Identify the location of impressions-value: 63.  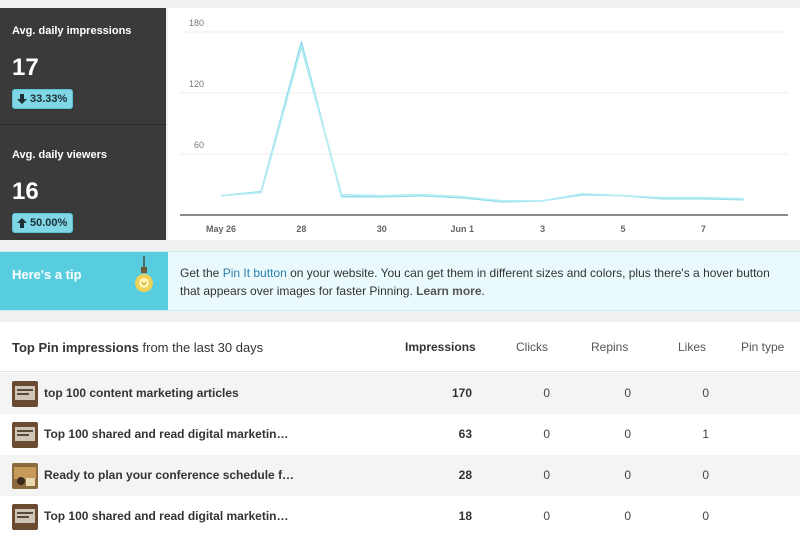
(465, 434).